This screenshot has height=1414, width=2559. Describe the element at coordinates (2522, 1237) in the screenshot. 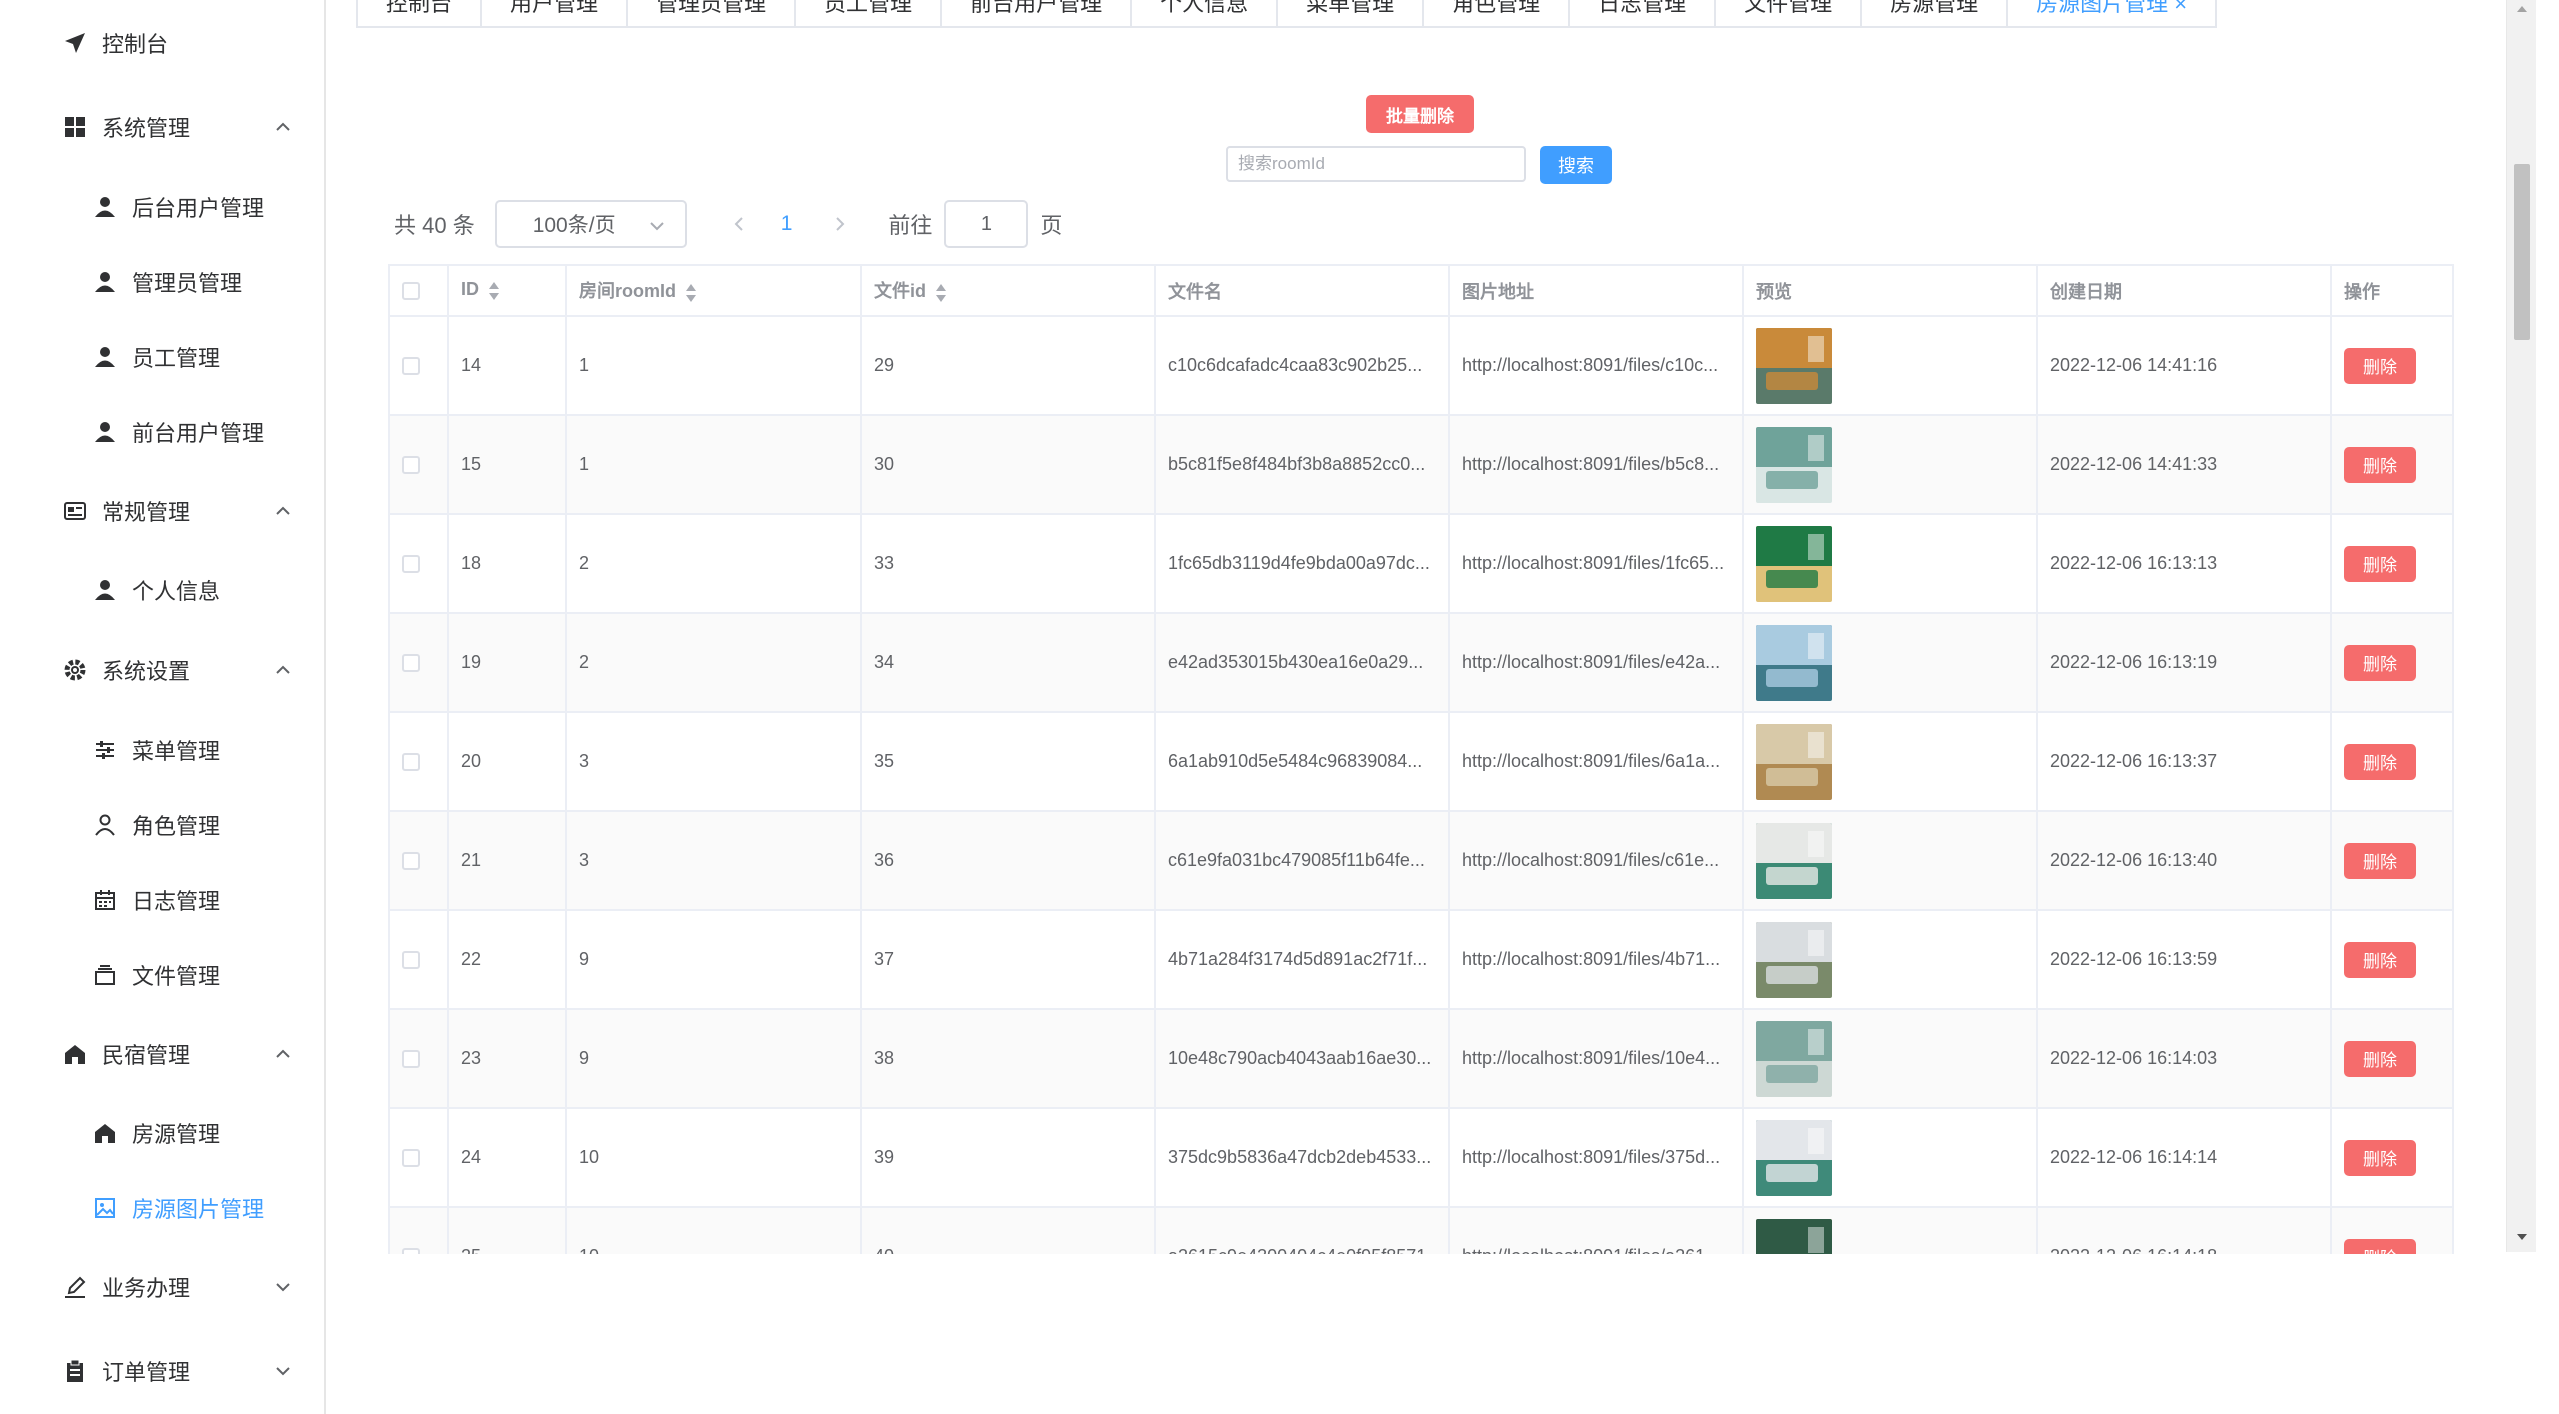

I see `scroll-down-arrow-icon` at that location.